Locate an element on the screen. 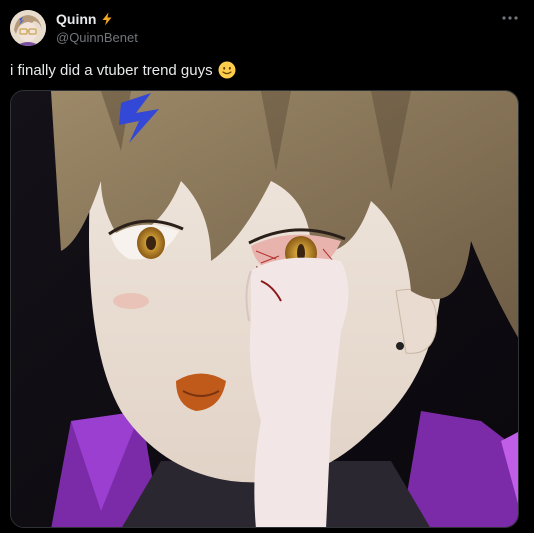  tweet-body: i finally did a vtuber trend guys is located at coordinates (111, 70).